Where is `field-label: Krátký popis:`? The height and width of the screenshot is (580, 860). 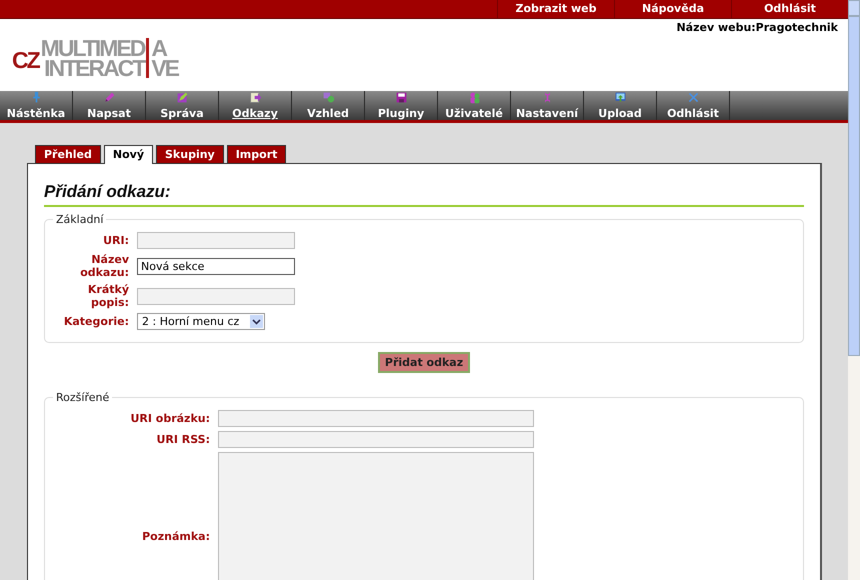 field-label: Krátký popis: is located at coordinates (107, 296).